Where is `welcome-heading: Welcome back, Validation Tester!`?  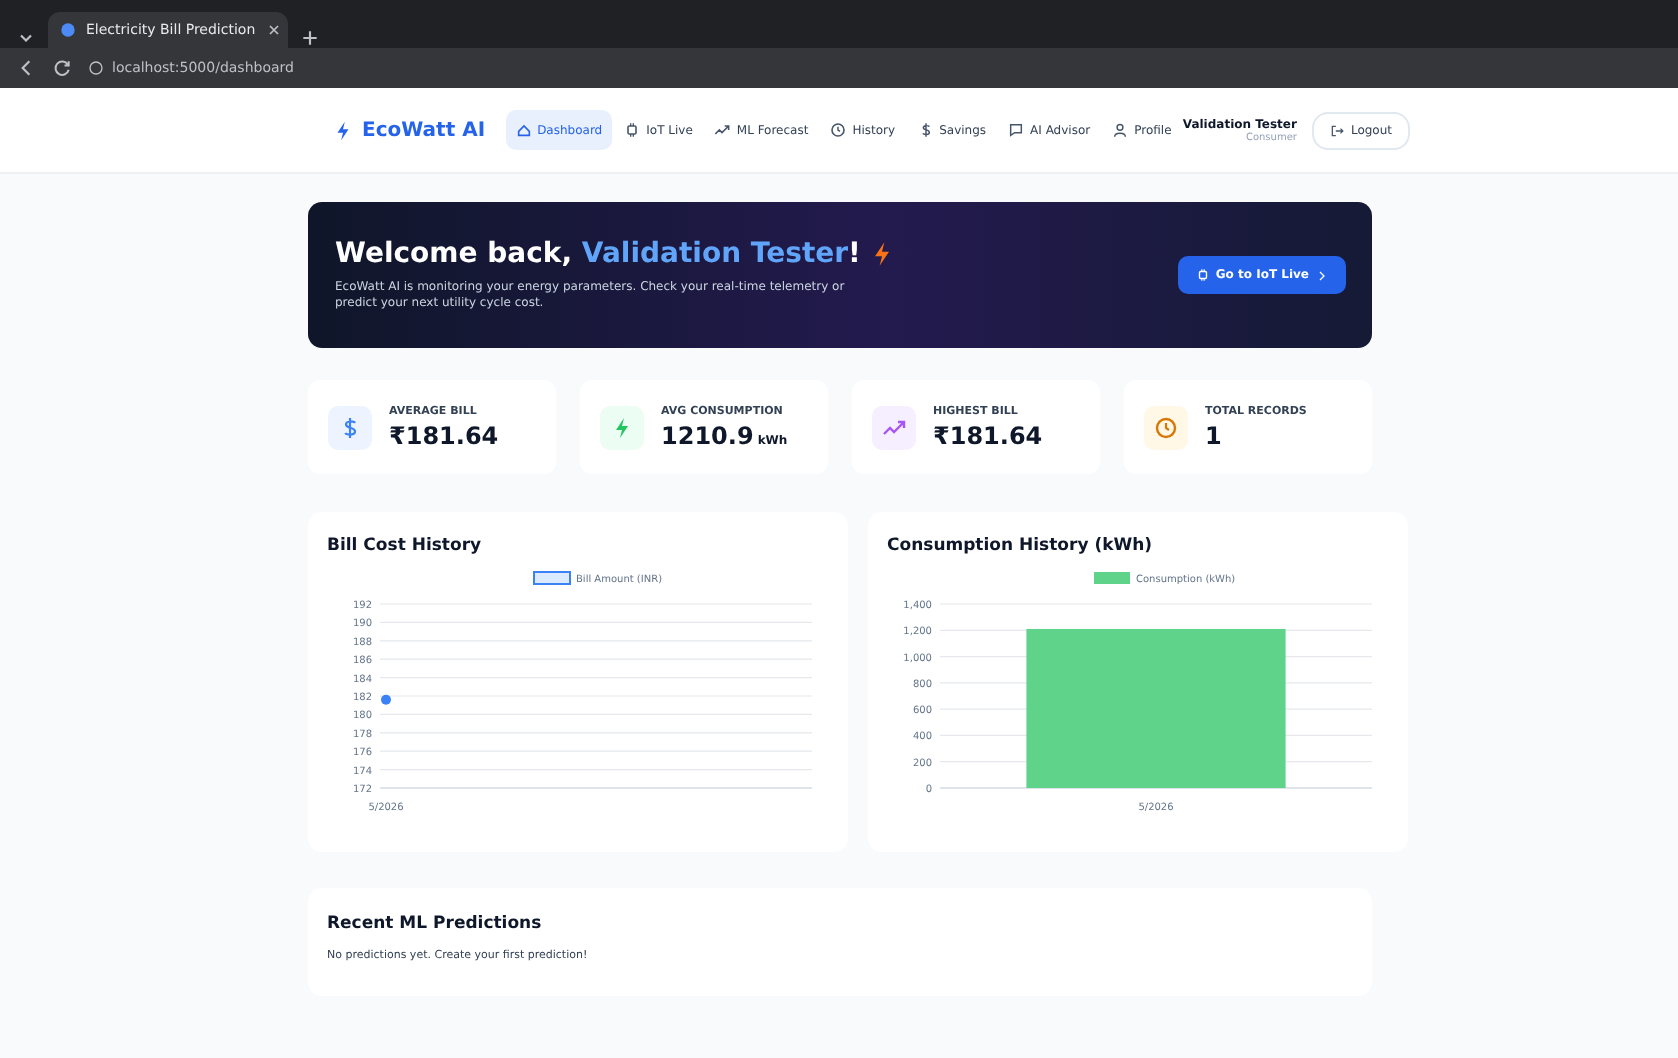 welcome-heading: Welcome back, Validation Tester! is located at coordinates (598, 253).